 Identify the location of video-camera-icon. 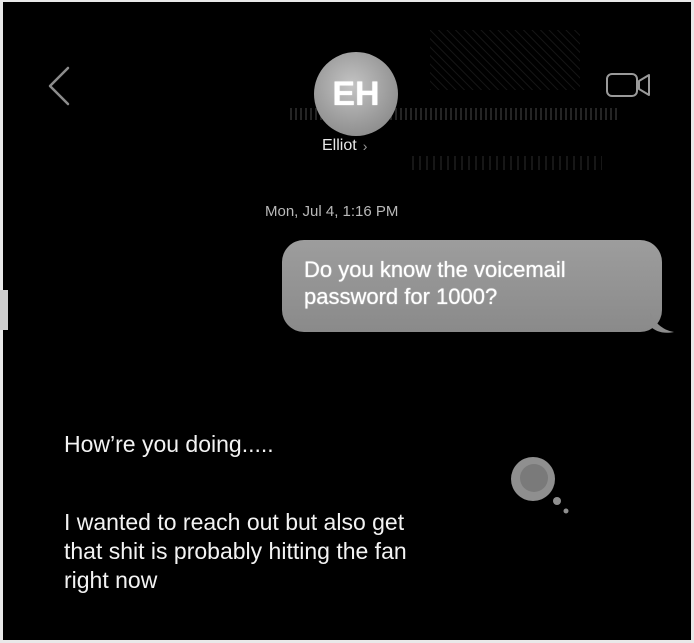
(628, 85).